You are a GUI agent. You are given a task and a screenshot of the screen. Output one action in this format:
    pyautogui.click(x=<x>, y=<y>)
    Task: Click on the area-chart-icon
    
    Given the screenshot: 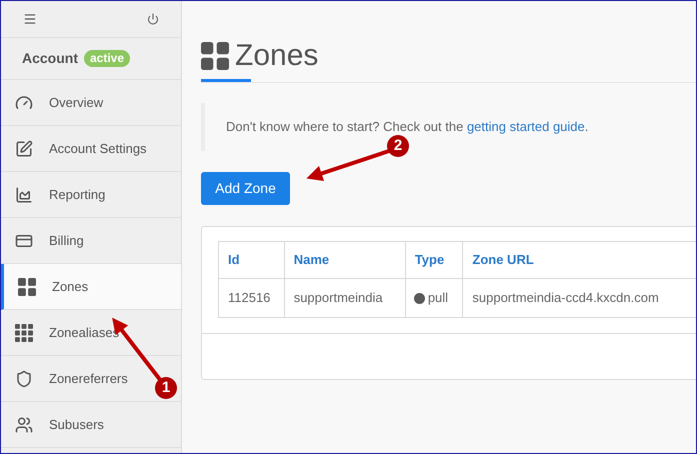 What is the action you would take?
    pyautogui.click(x=24, y=195)
    